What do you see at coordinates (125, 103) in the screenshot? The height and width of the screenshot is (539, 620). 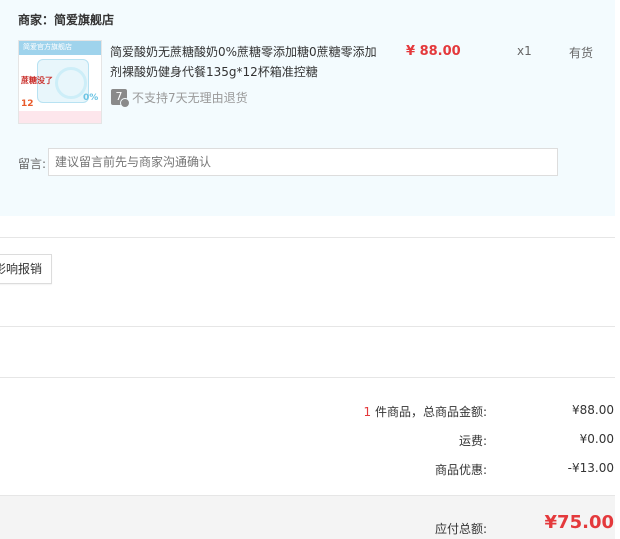 I see `no-return-badge` at bounding box center [125, 103].